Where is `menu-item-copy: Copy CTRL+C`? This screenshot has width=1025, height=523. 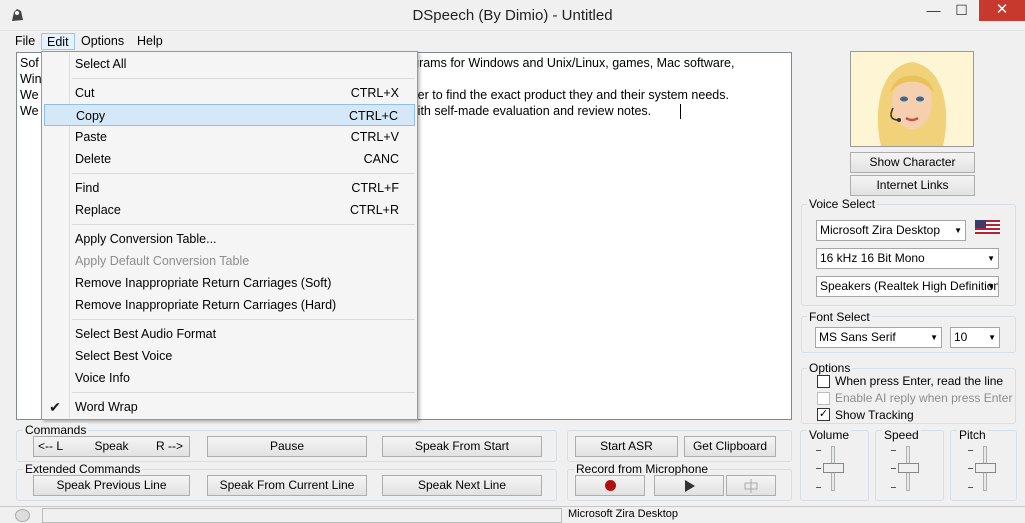
menu-item-copy: Copy CTRL+C is located at coordinates (229, 115).